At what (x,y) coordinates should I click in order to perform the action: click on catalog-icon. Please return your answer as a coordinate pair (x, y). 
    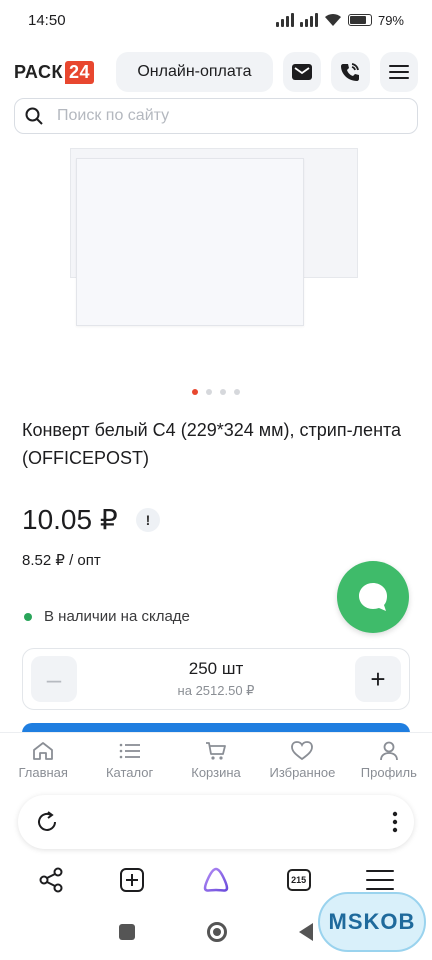
    Looking at the image, I should click on (129, 751).